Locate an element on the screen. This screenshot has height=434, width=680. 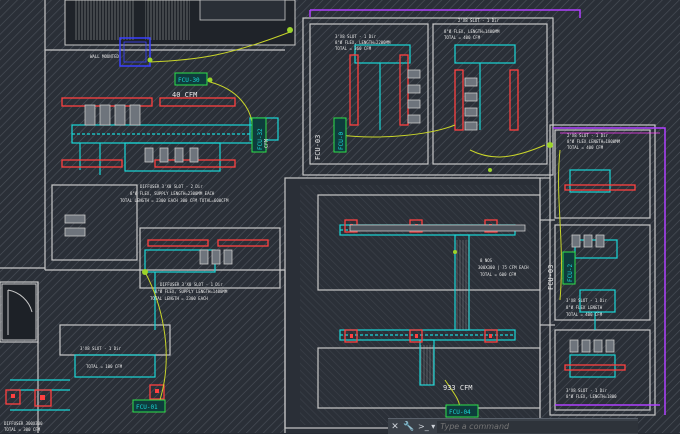
svg-text: TOTAL = 300 CFM is located at coordinates (22, 429).